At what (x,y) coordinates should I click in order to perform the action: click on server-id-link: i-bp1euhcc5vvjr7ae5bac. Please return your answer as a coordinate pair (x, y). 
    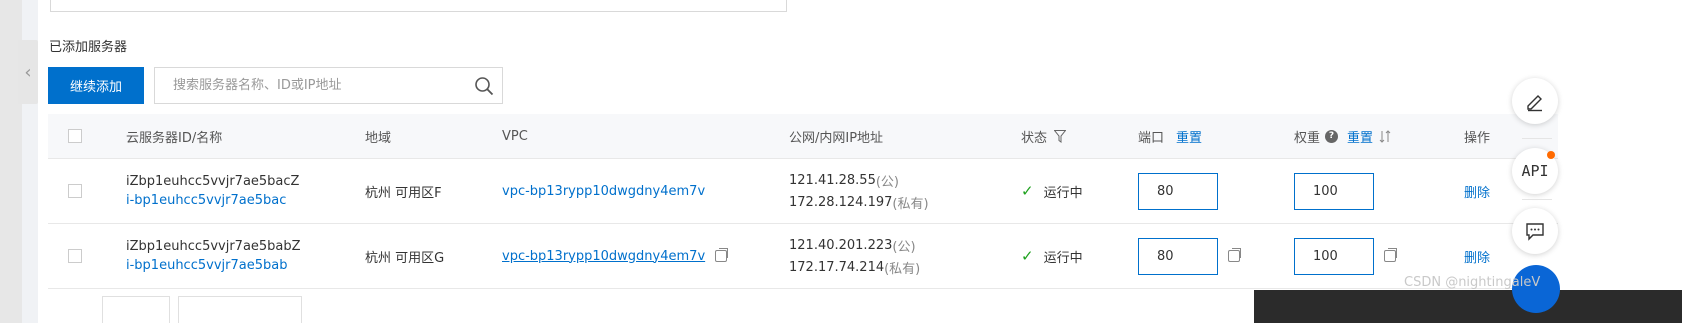
    Looking at the image, I should click on (212, 200).